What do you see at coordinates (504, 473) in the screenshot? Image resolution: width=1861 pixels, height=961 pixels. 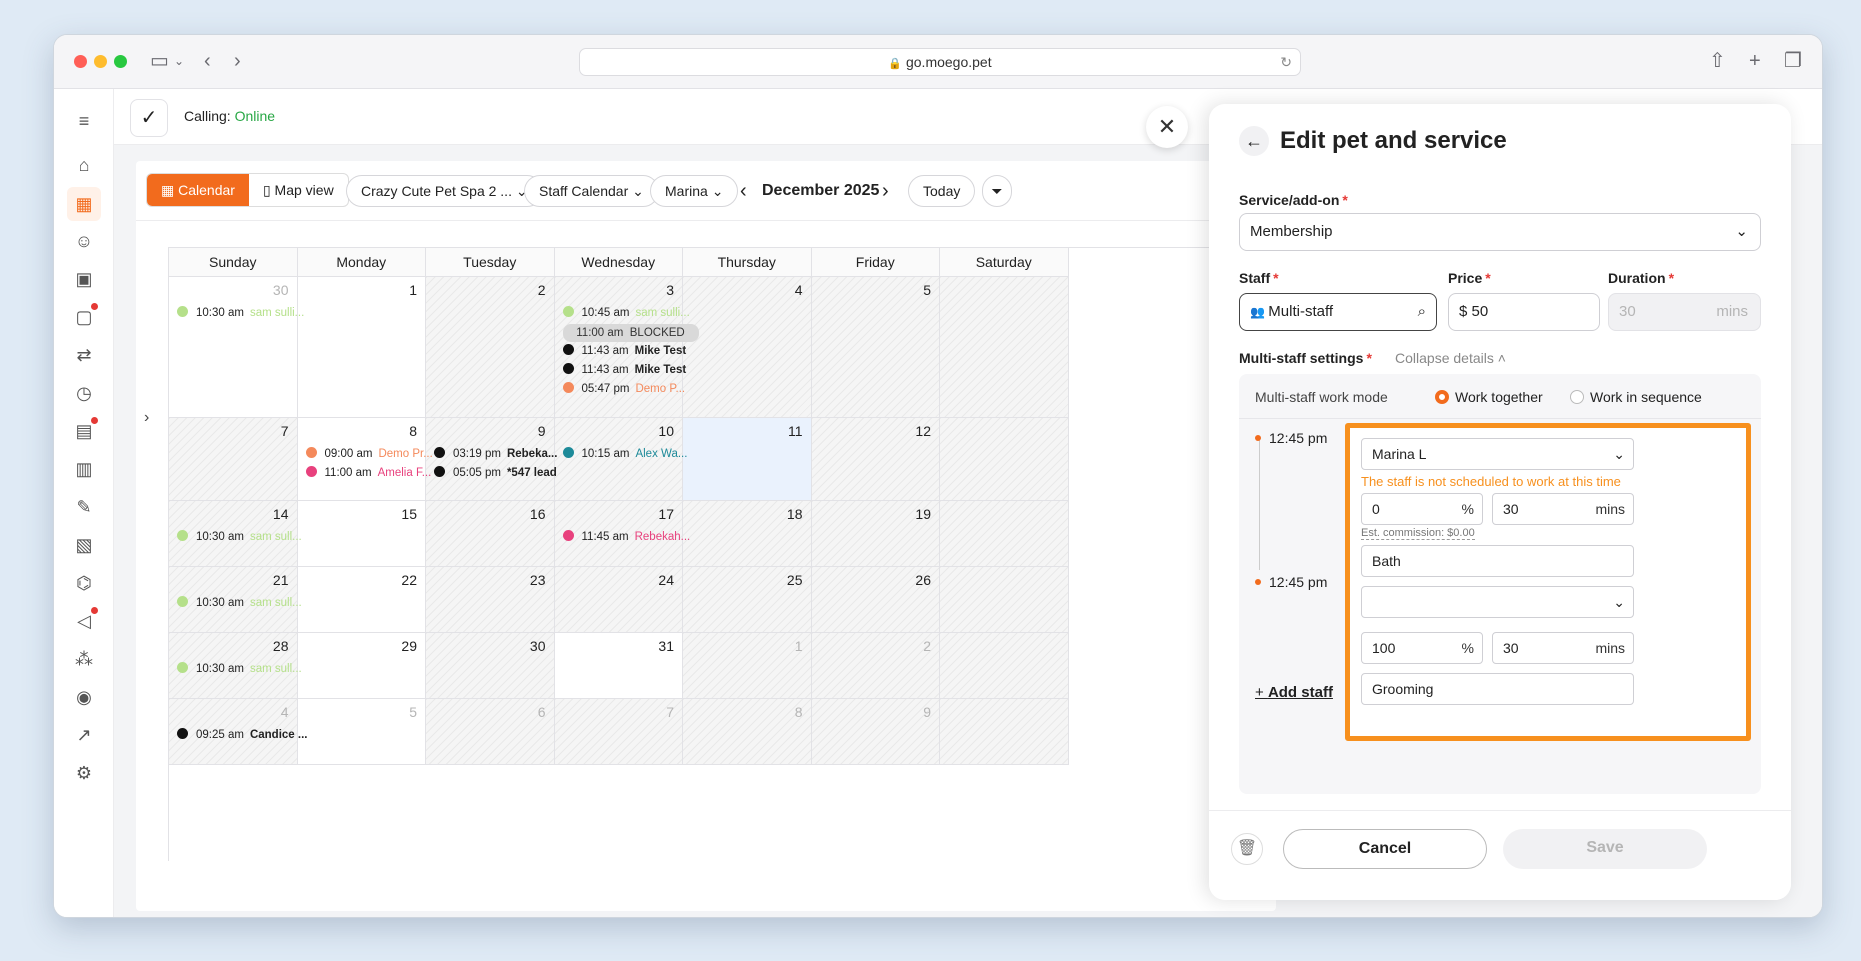 I see `calendar-event: 05:05 pm *547 lead` at bounding box center [504, 473].